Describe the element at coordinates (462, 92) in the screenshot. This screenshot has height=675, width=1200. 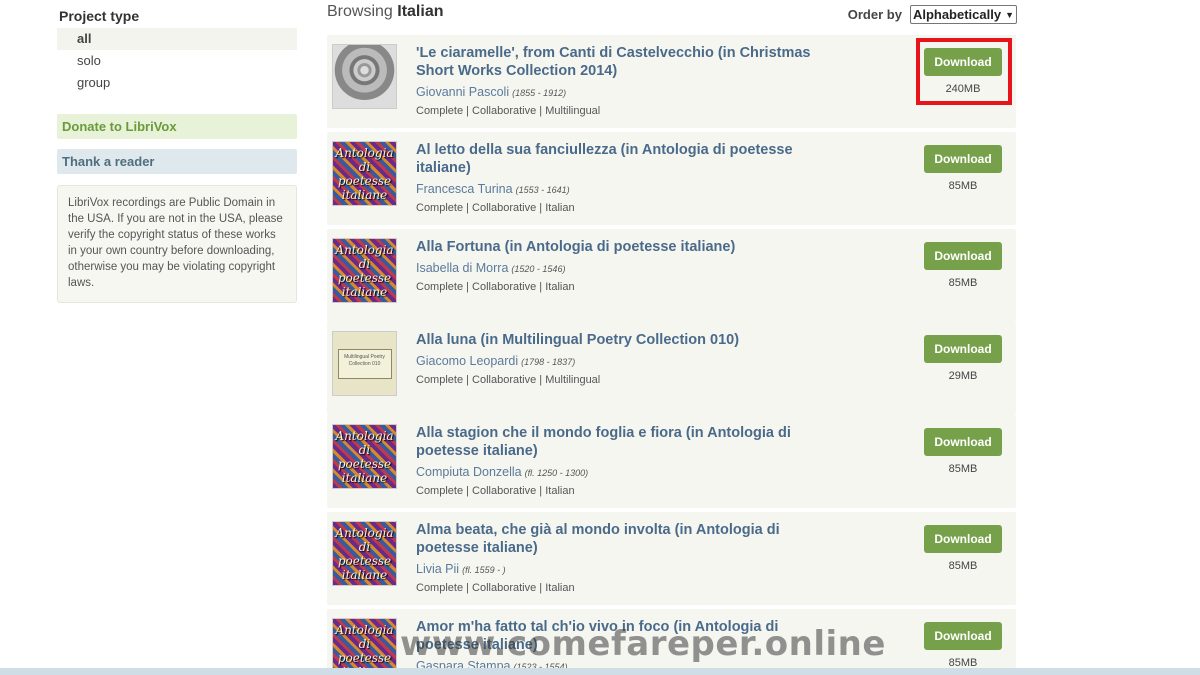
I see `author-name: Giovanni Pascoli` at that location.